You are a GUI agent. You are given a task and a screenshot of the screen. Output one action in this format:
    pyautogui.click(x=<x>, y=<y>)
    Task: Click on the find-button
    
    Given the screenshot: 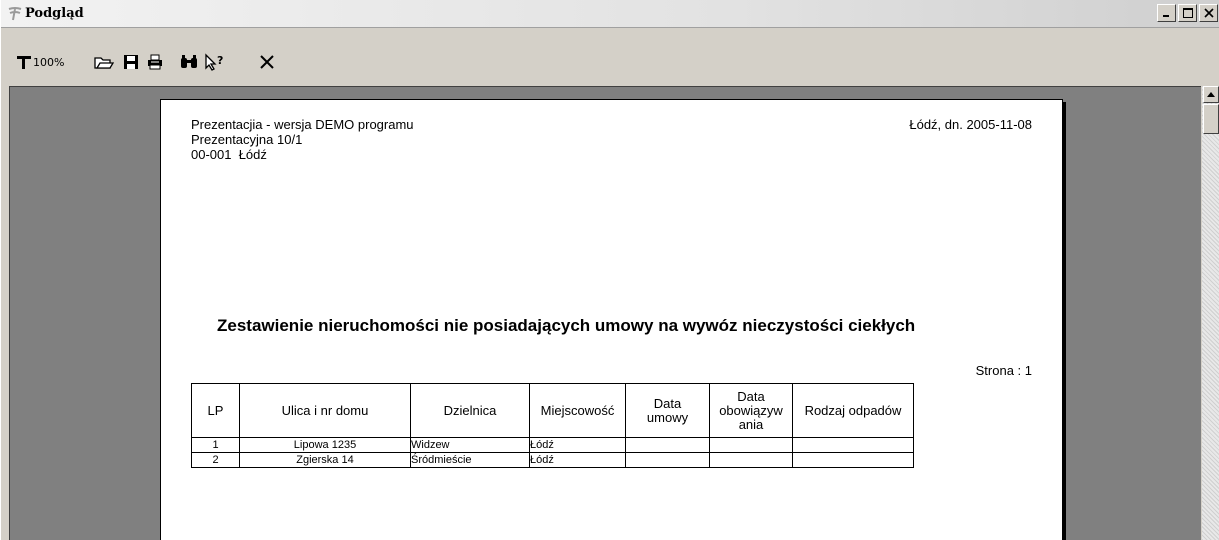 What is the action you would take?
    pyautogui.click(x=189, y=62)
    